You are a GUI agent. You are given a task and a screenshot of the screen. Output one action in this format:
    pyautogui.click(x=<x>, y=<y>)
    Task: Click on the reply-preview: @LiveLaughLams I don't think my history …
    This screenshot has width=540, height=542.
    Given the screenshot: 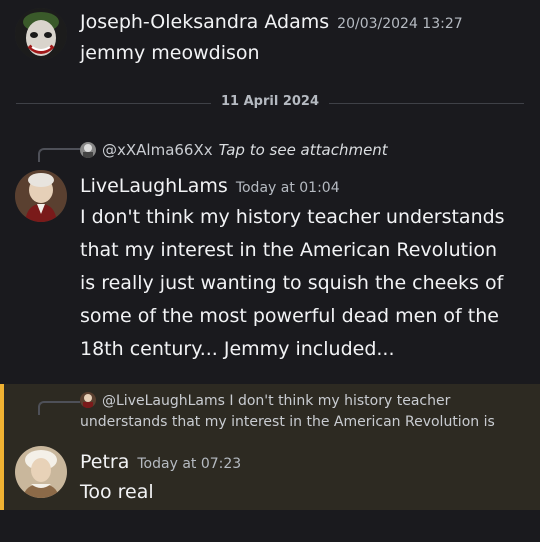 What is the action you would take?
    pyautogui.click(x=265, y=400)
    